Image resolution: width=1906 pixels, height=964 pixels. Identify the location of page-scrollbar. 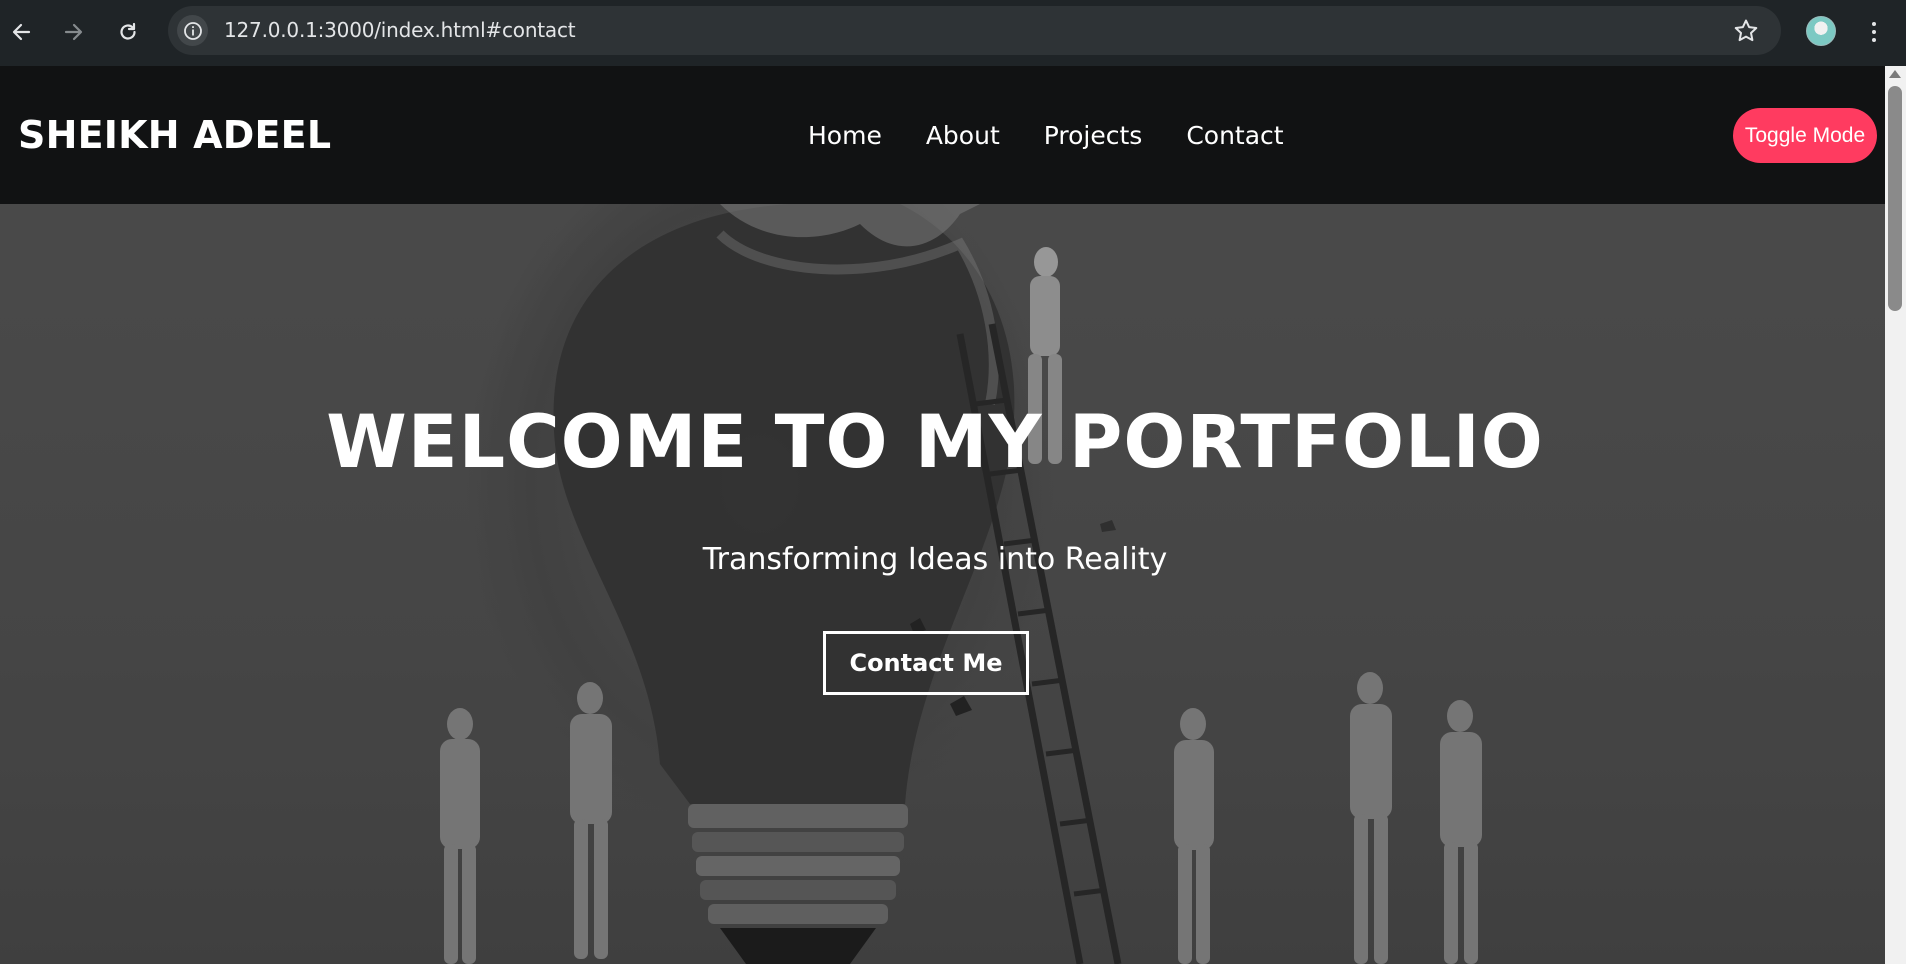
(1895, 515).